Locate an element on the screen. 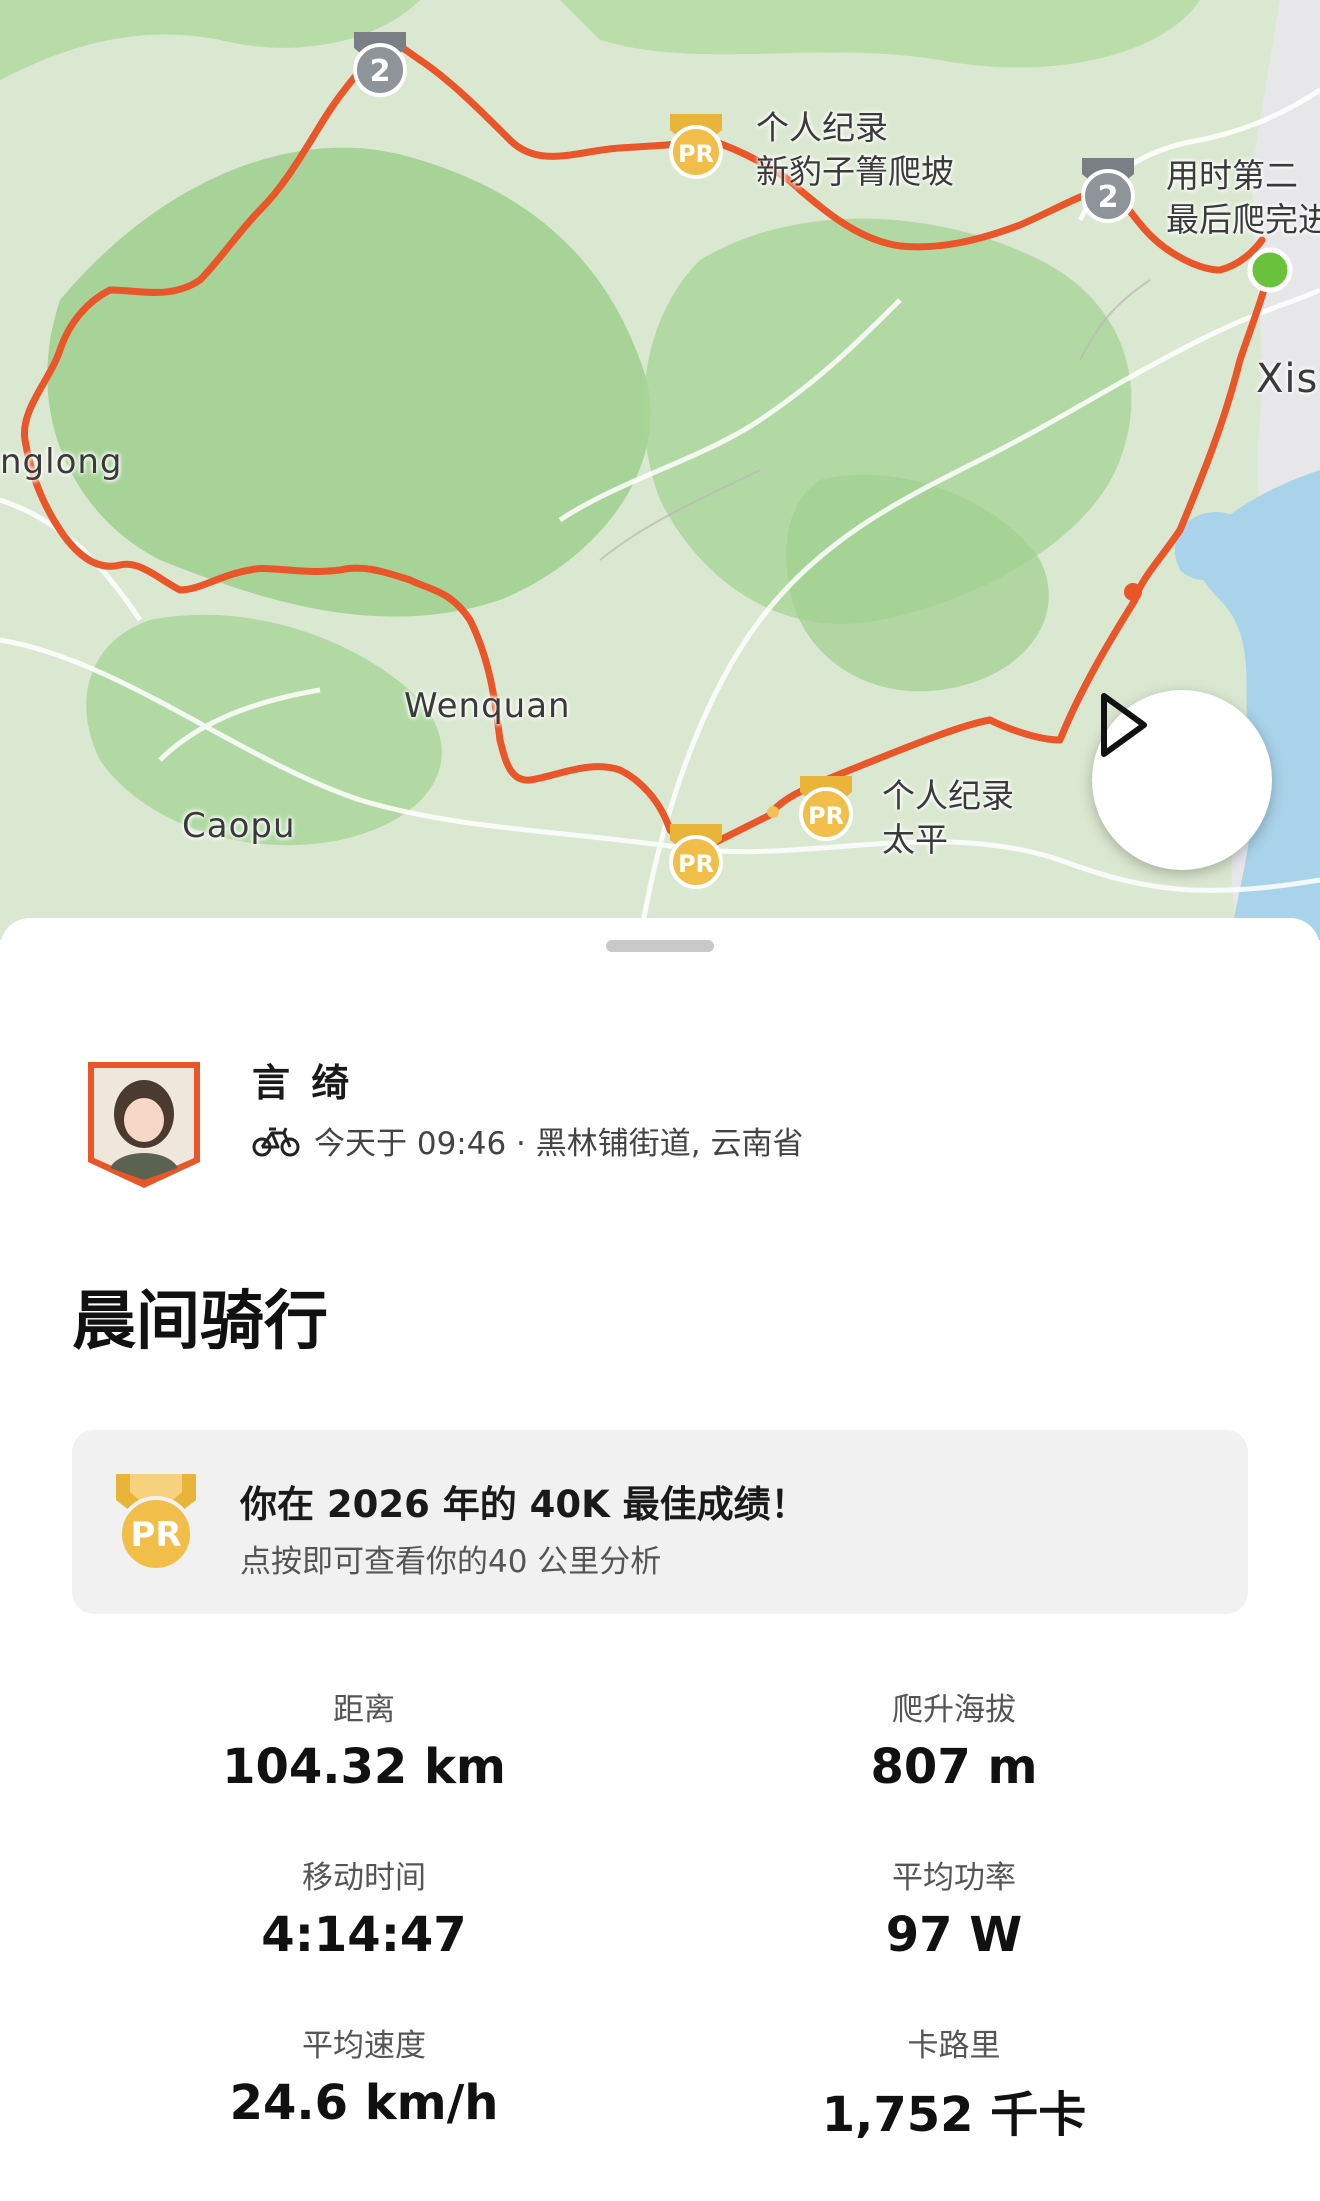 The height and width of the screenshot is (2201, 1320). map-place-label: Wenquan is located at coordinates (487, 706).